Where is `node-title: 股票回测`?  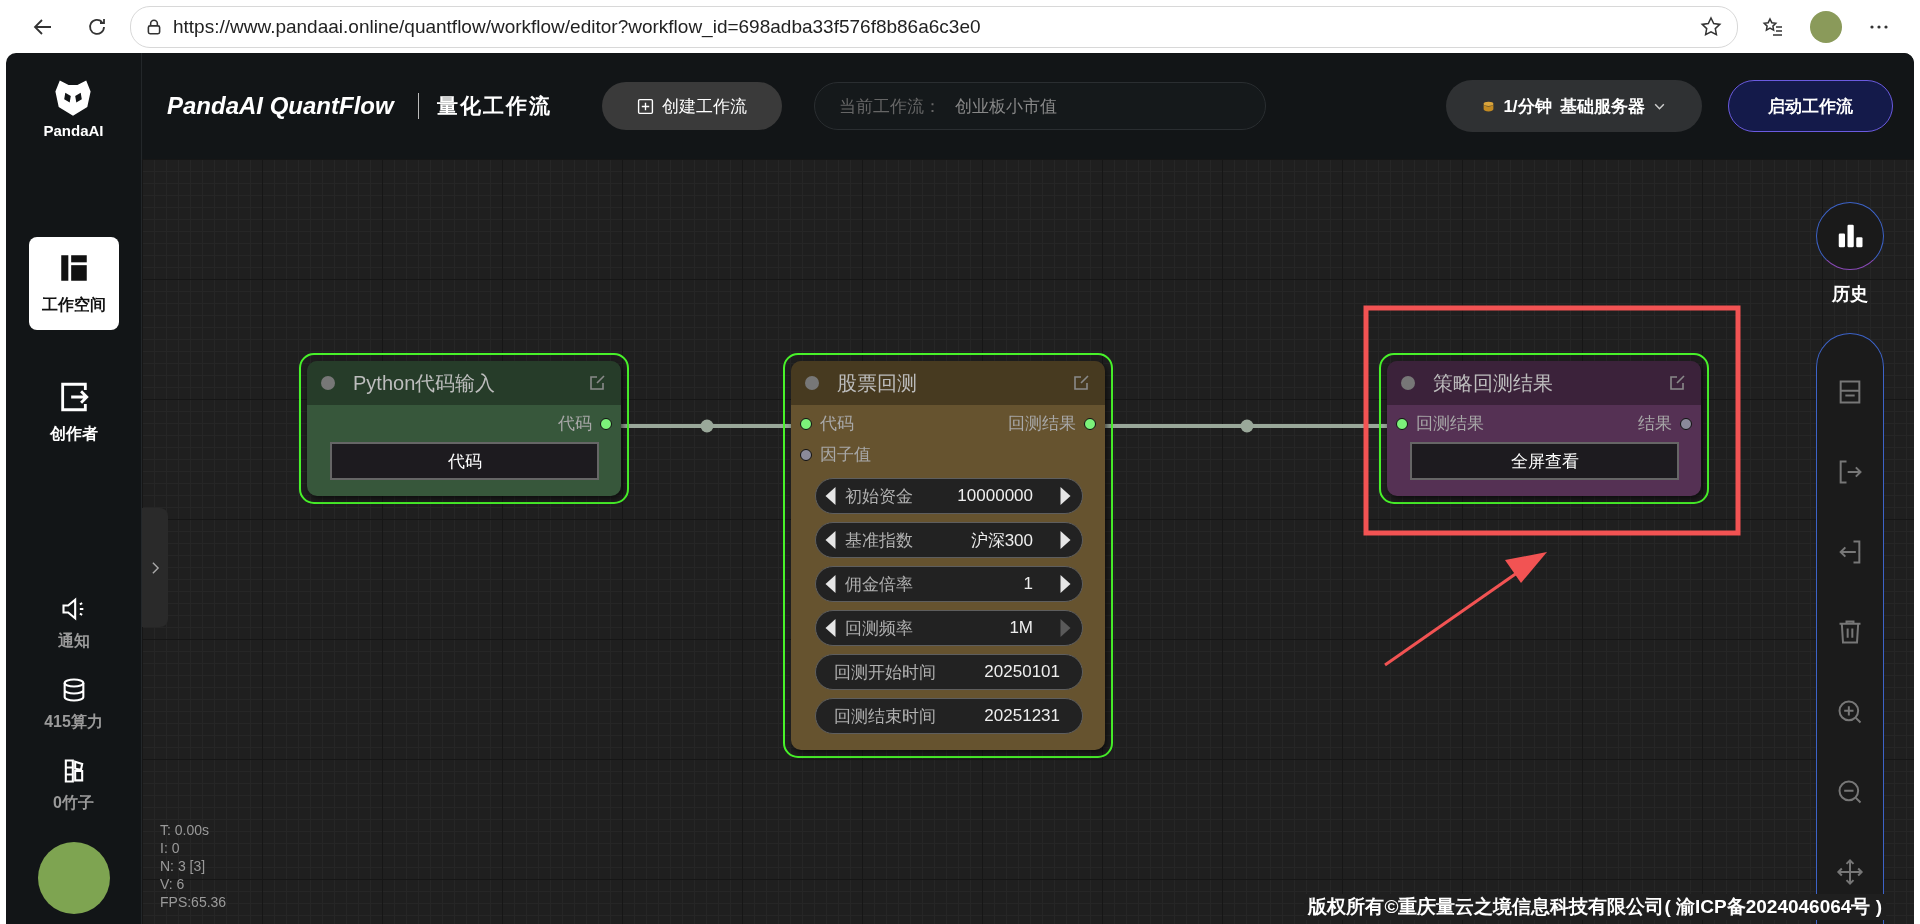 node-title: 股票回测 is located at coordinates (877, 383).